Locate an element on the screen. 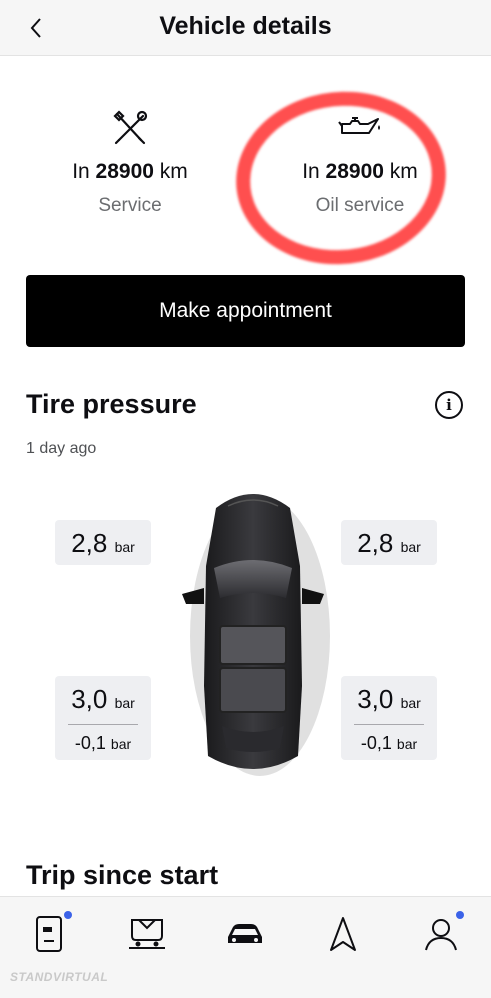 The height and width of the screenshot is (998, 491). car-lift-icon is located at coordinates (147, 934).